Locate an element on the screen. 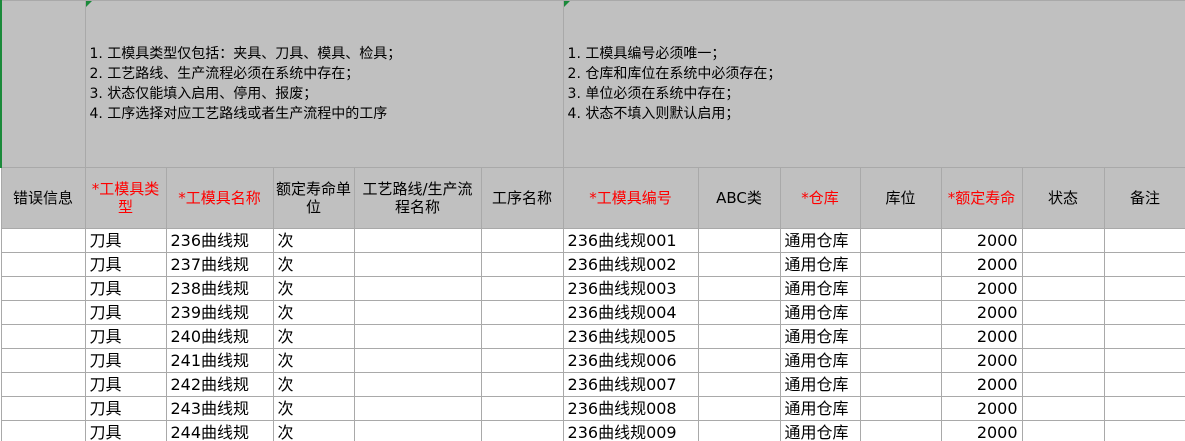 The image size is (1185, 441). cell-tool-code: 236曲线规009 is located at coordinates (630, 430).